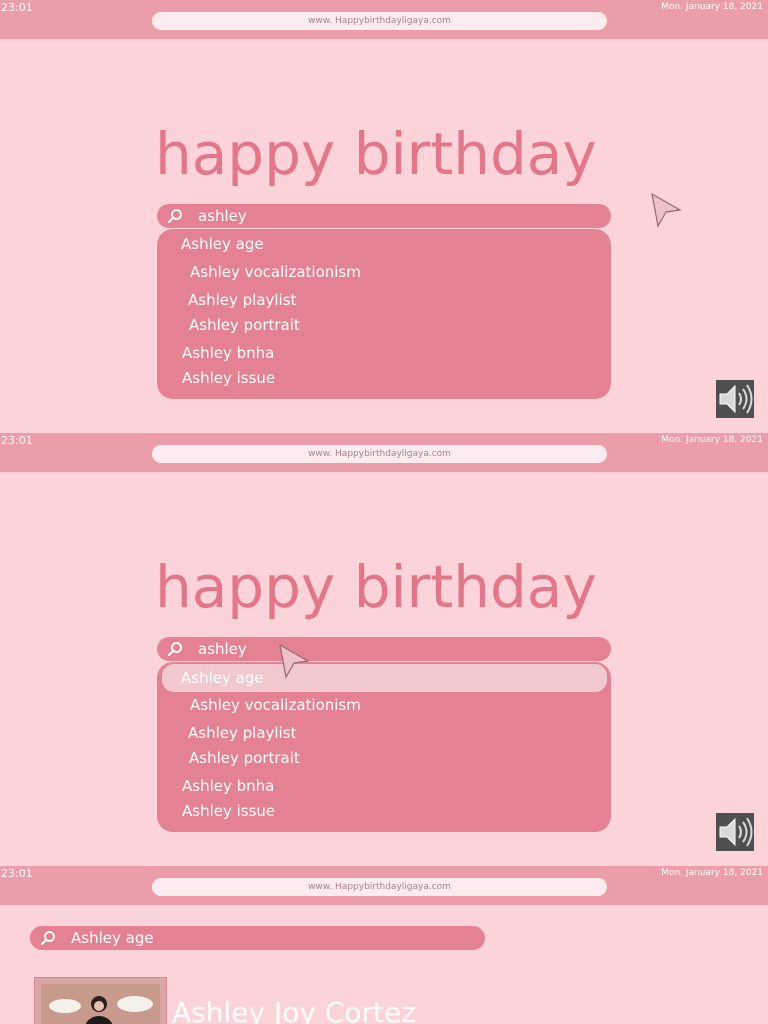 This screenshot has height=1024, width=768. Describe the element at coordinates (384, 678) in the screenshot. I see `suggestion-item-highlighted: Ashley age` at that location.